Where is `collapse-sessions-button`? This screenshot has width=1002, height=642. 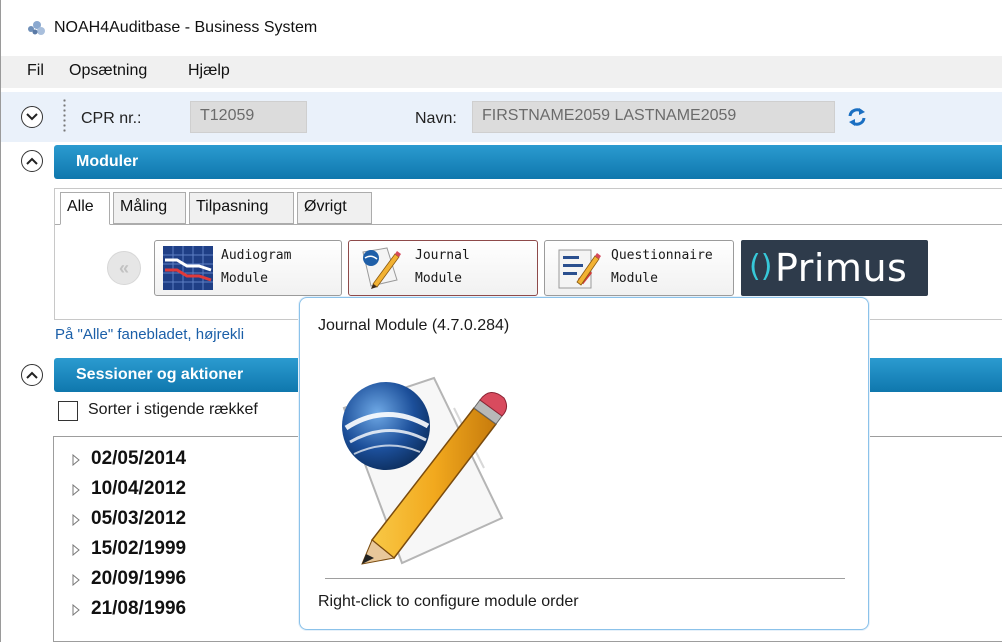
collapse-sessions-button is located at coordinates (32, 375).